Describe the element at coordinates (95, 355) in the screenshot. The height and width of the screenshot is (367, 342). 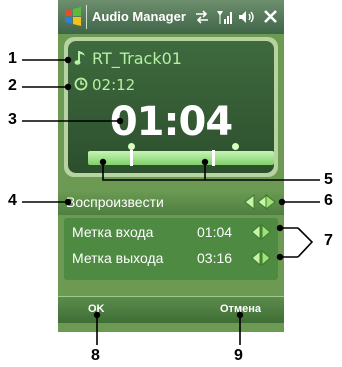
I see `callout-8: 8` at that location.